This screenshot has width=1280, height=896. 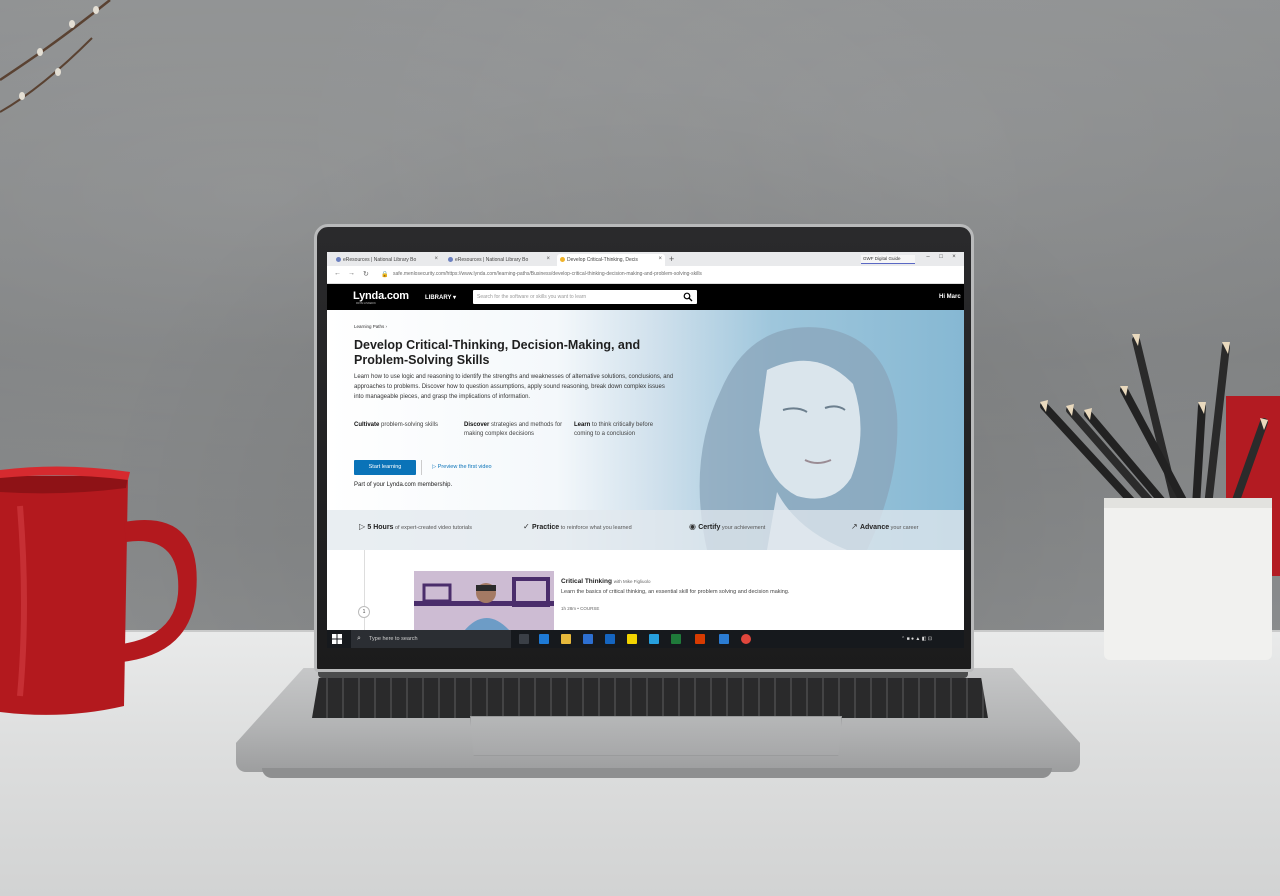 I want to click on system-tray: ⌃ ■ ● ▲ ◧ ⊡, so click(x=916, y=639).